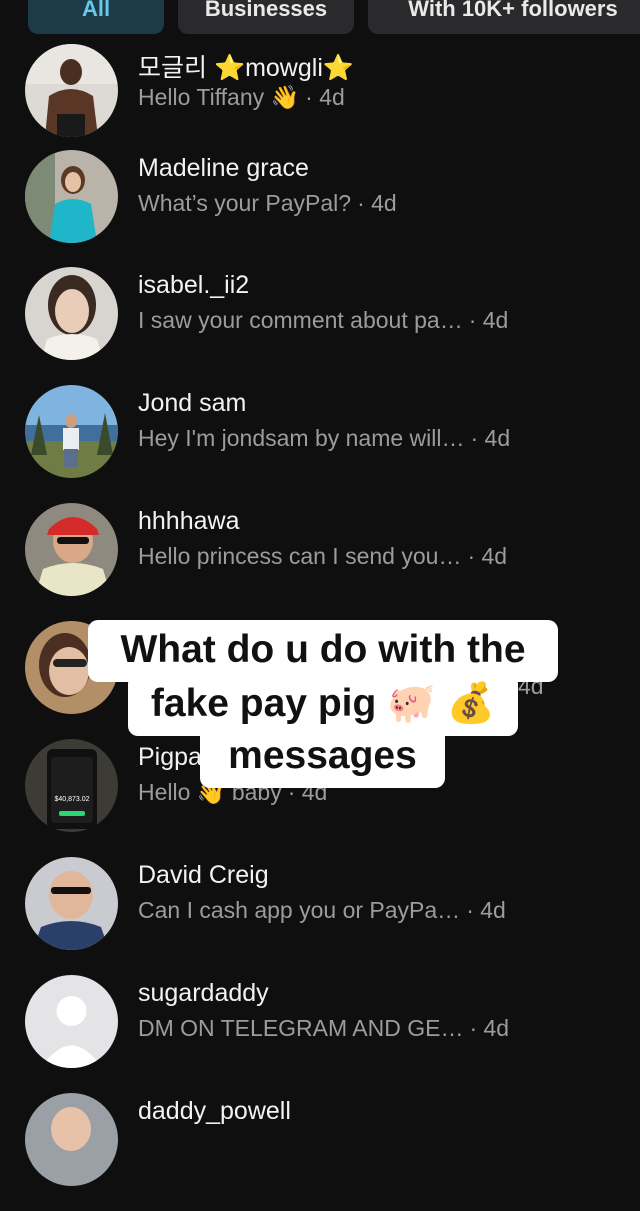 Image resolution: width=640 pixels, height=1211 pixels. Describe the element at coordinates (71, 799) in the screenshot. I see `avatar-amount-text: $40,873.02` at that location.